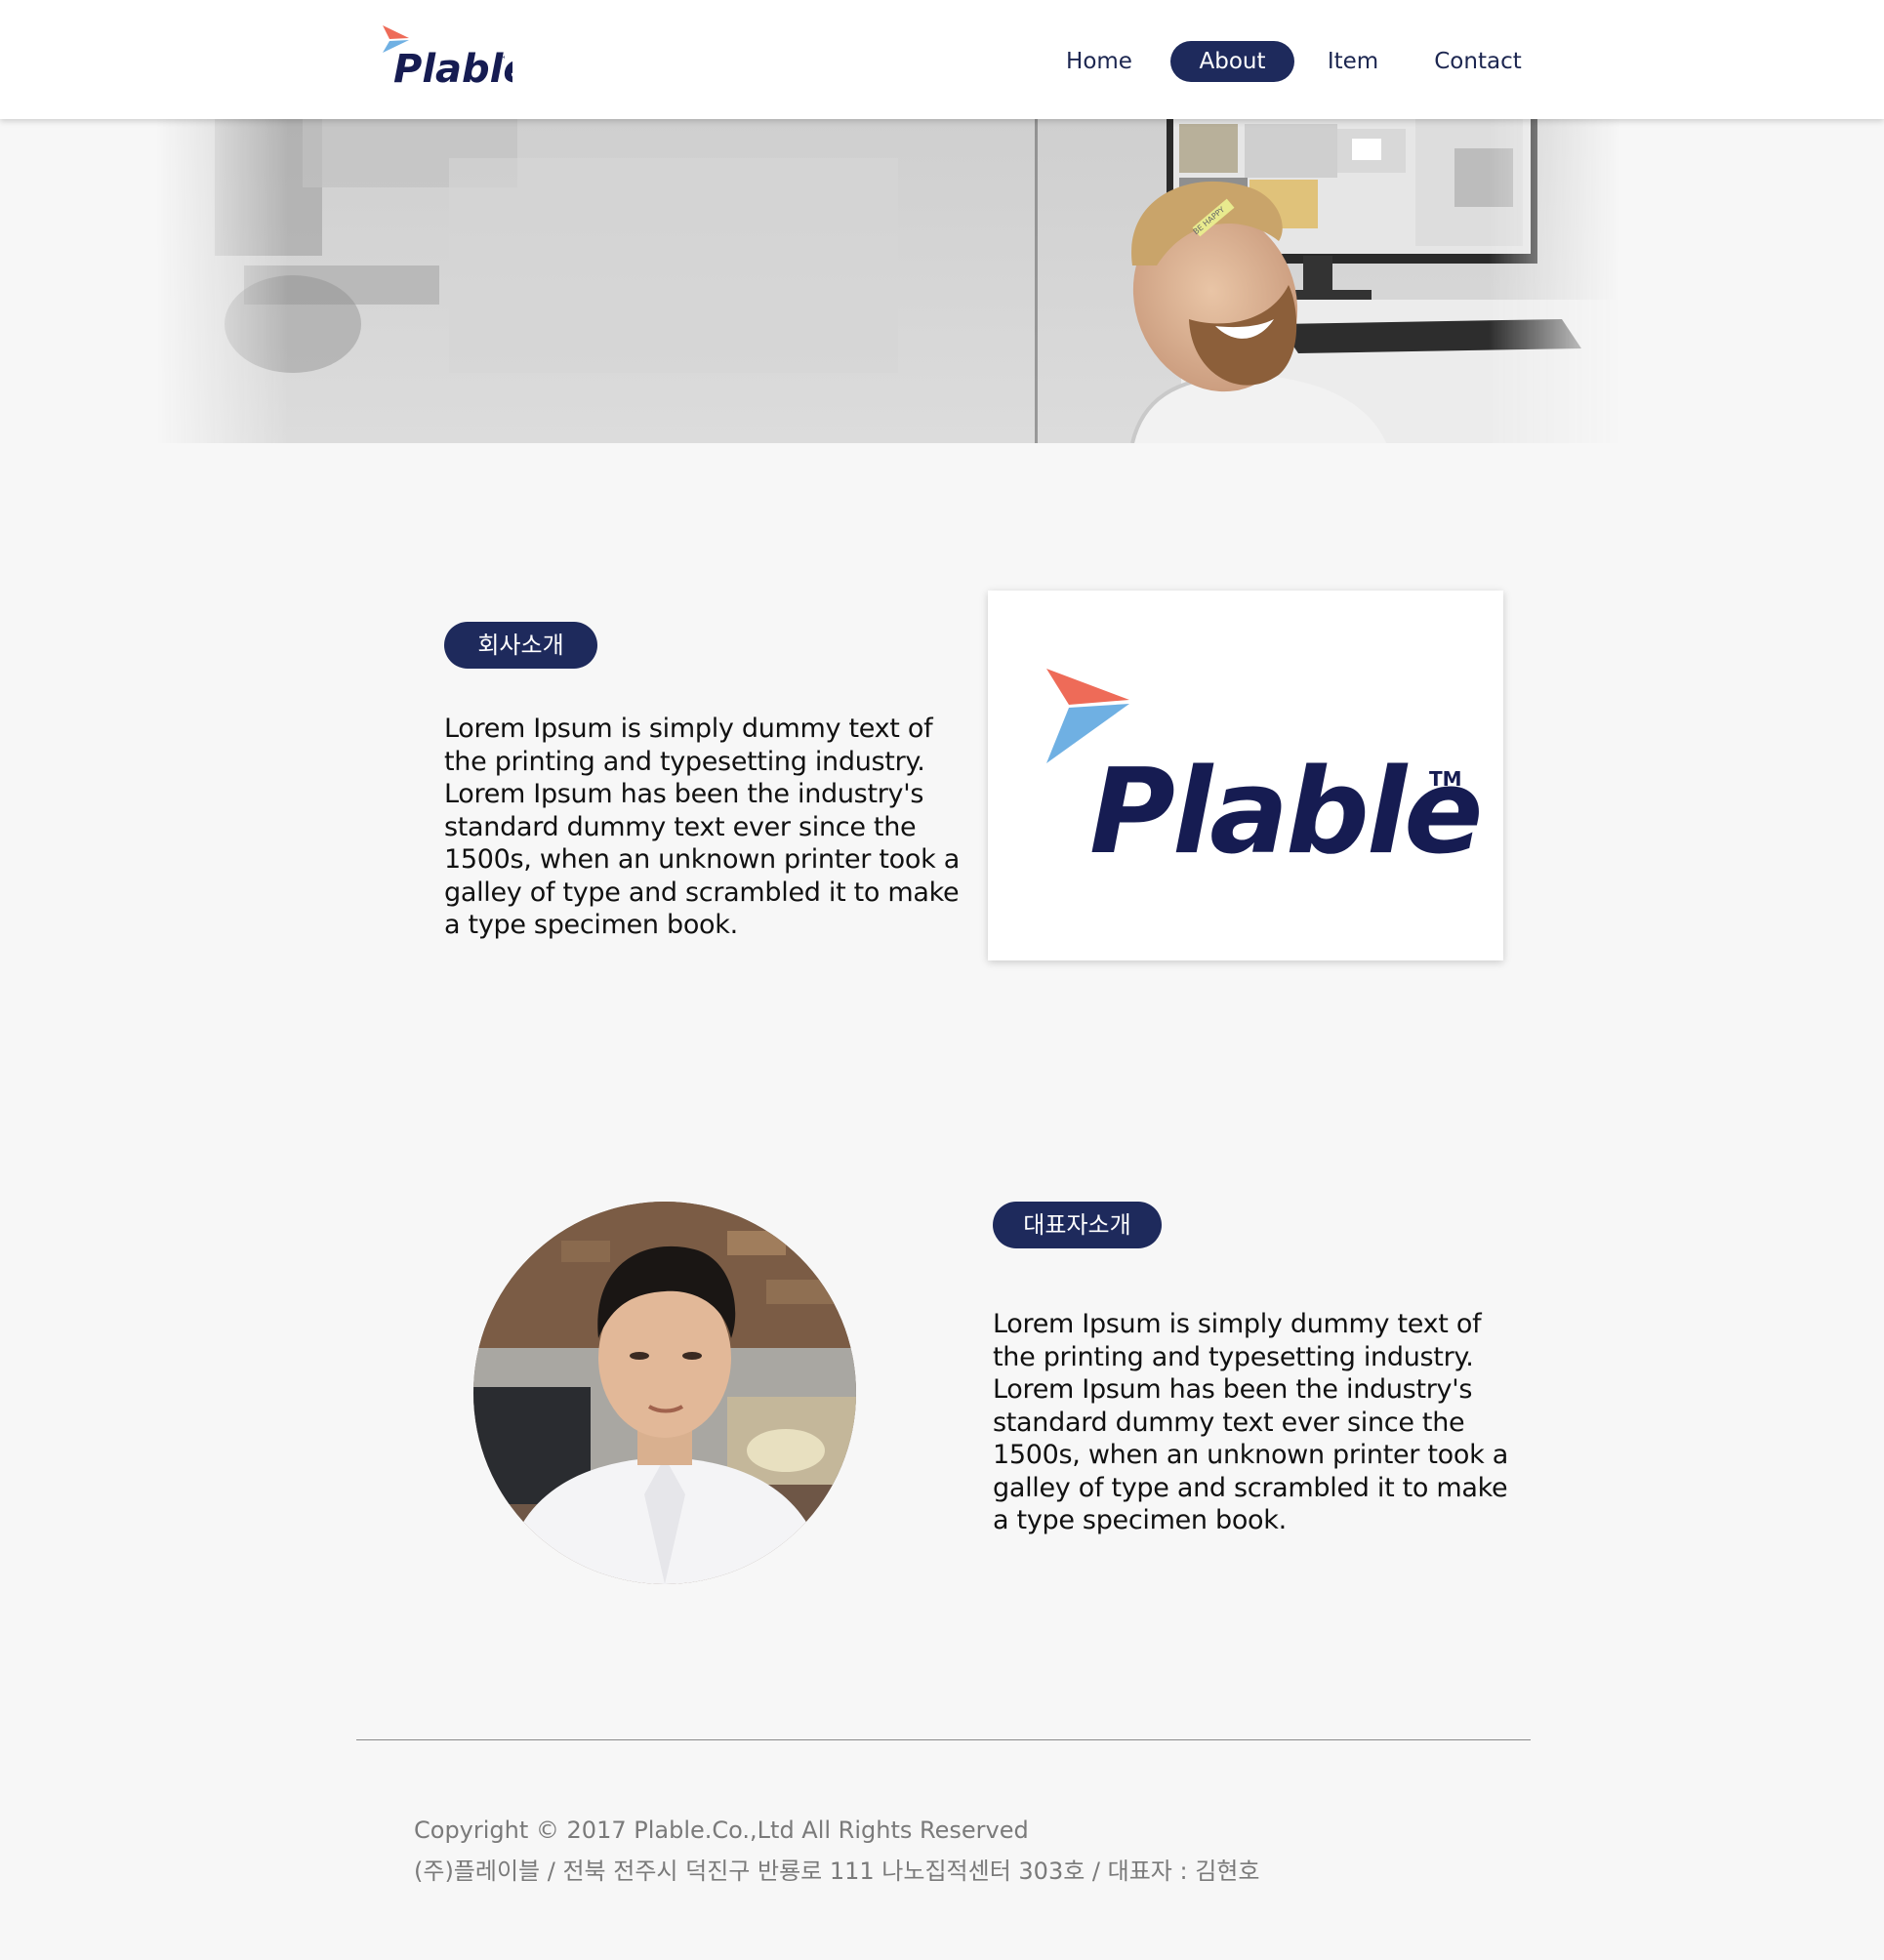 This screenshot has width=1884, height=1960. Describe the element at coordinates (520, 645) in the screenshot. I see `company-intro-badge: 회사소개` at that location.